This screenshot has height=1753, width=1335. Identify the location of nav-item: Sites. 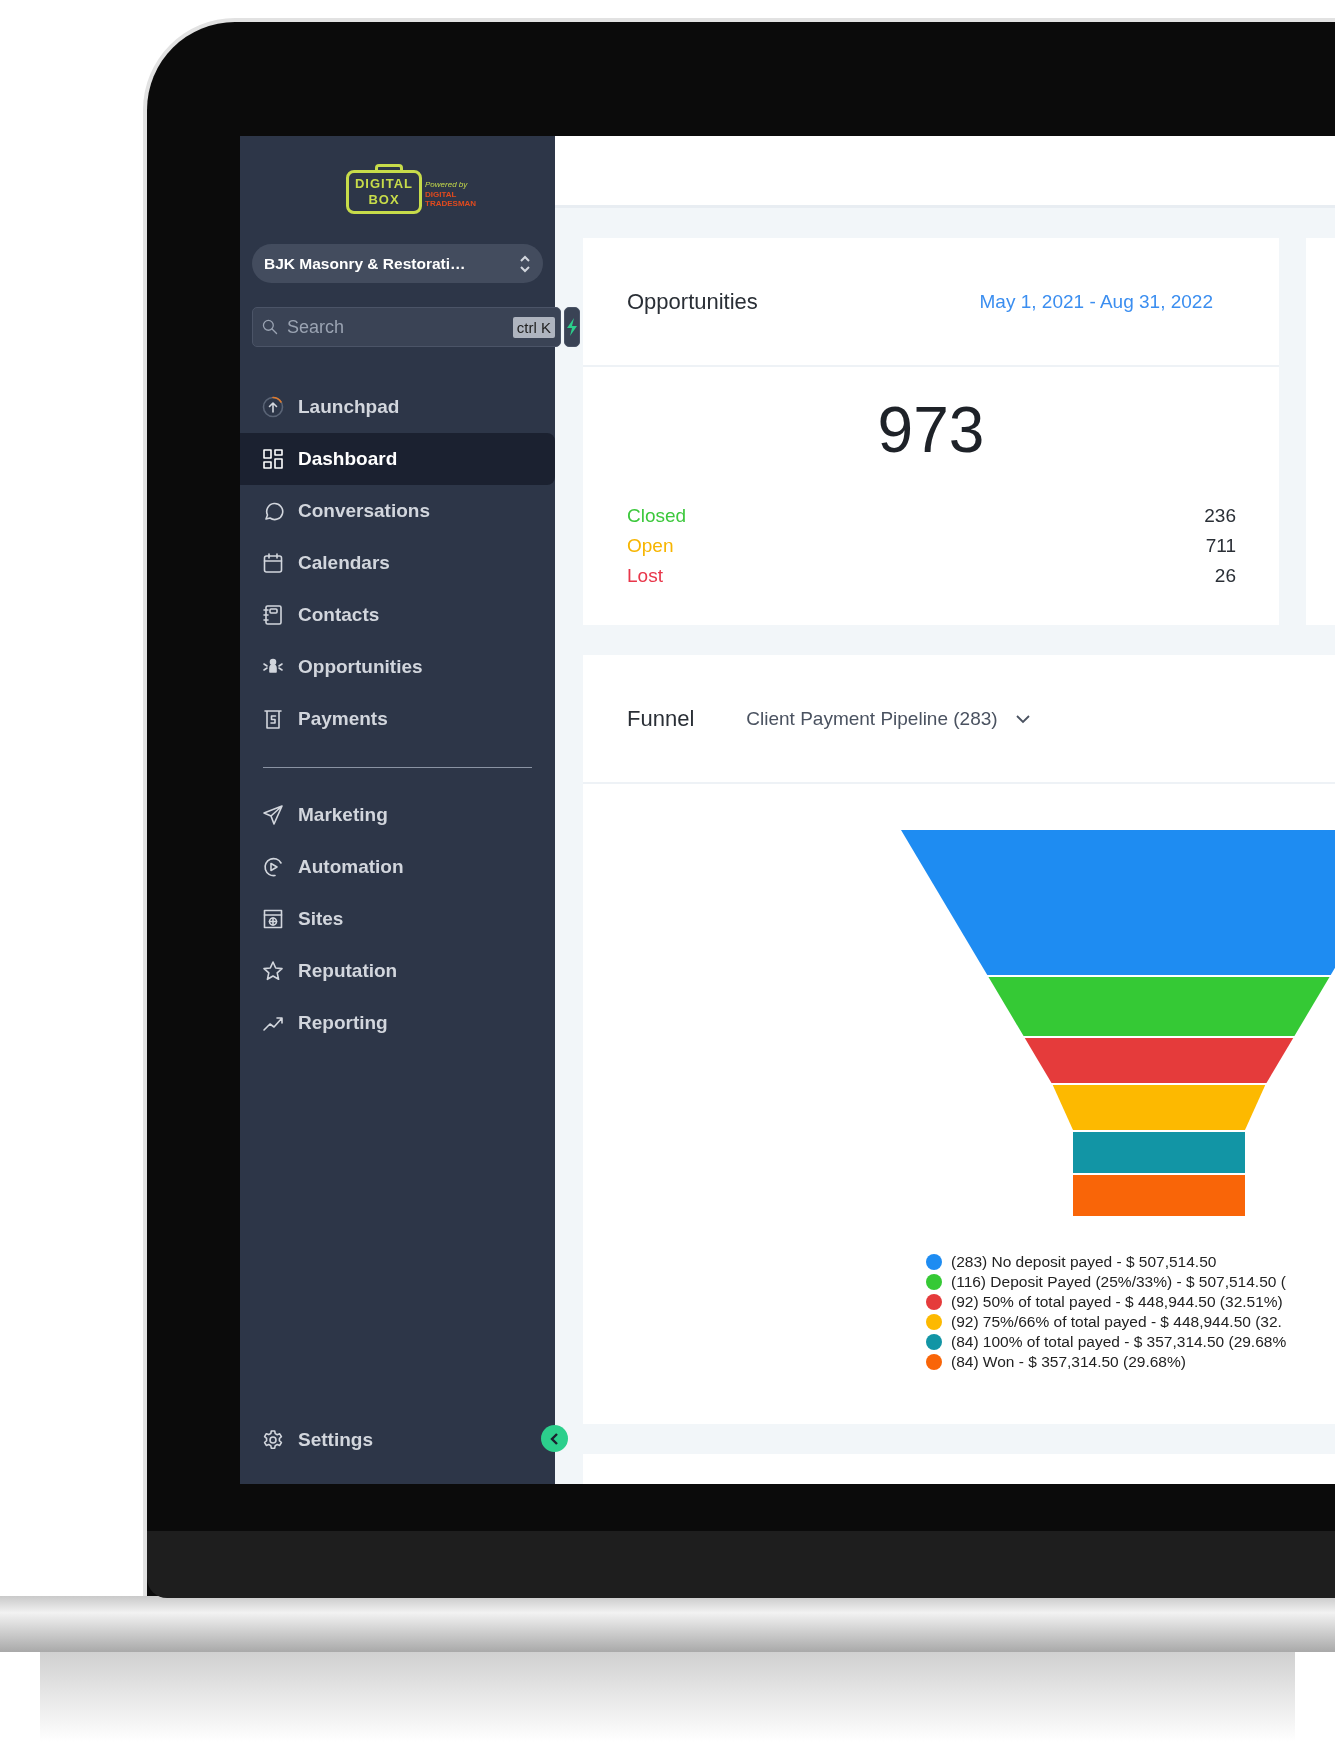
(397, 919).